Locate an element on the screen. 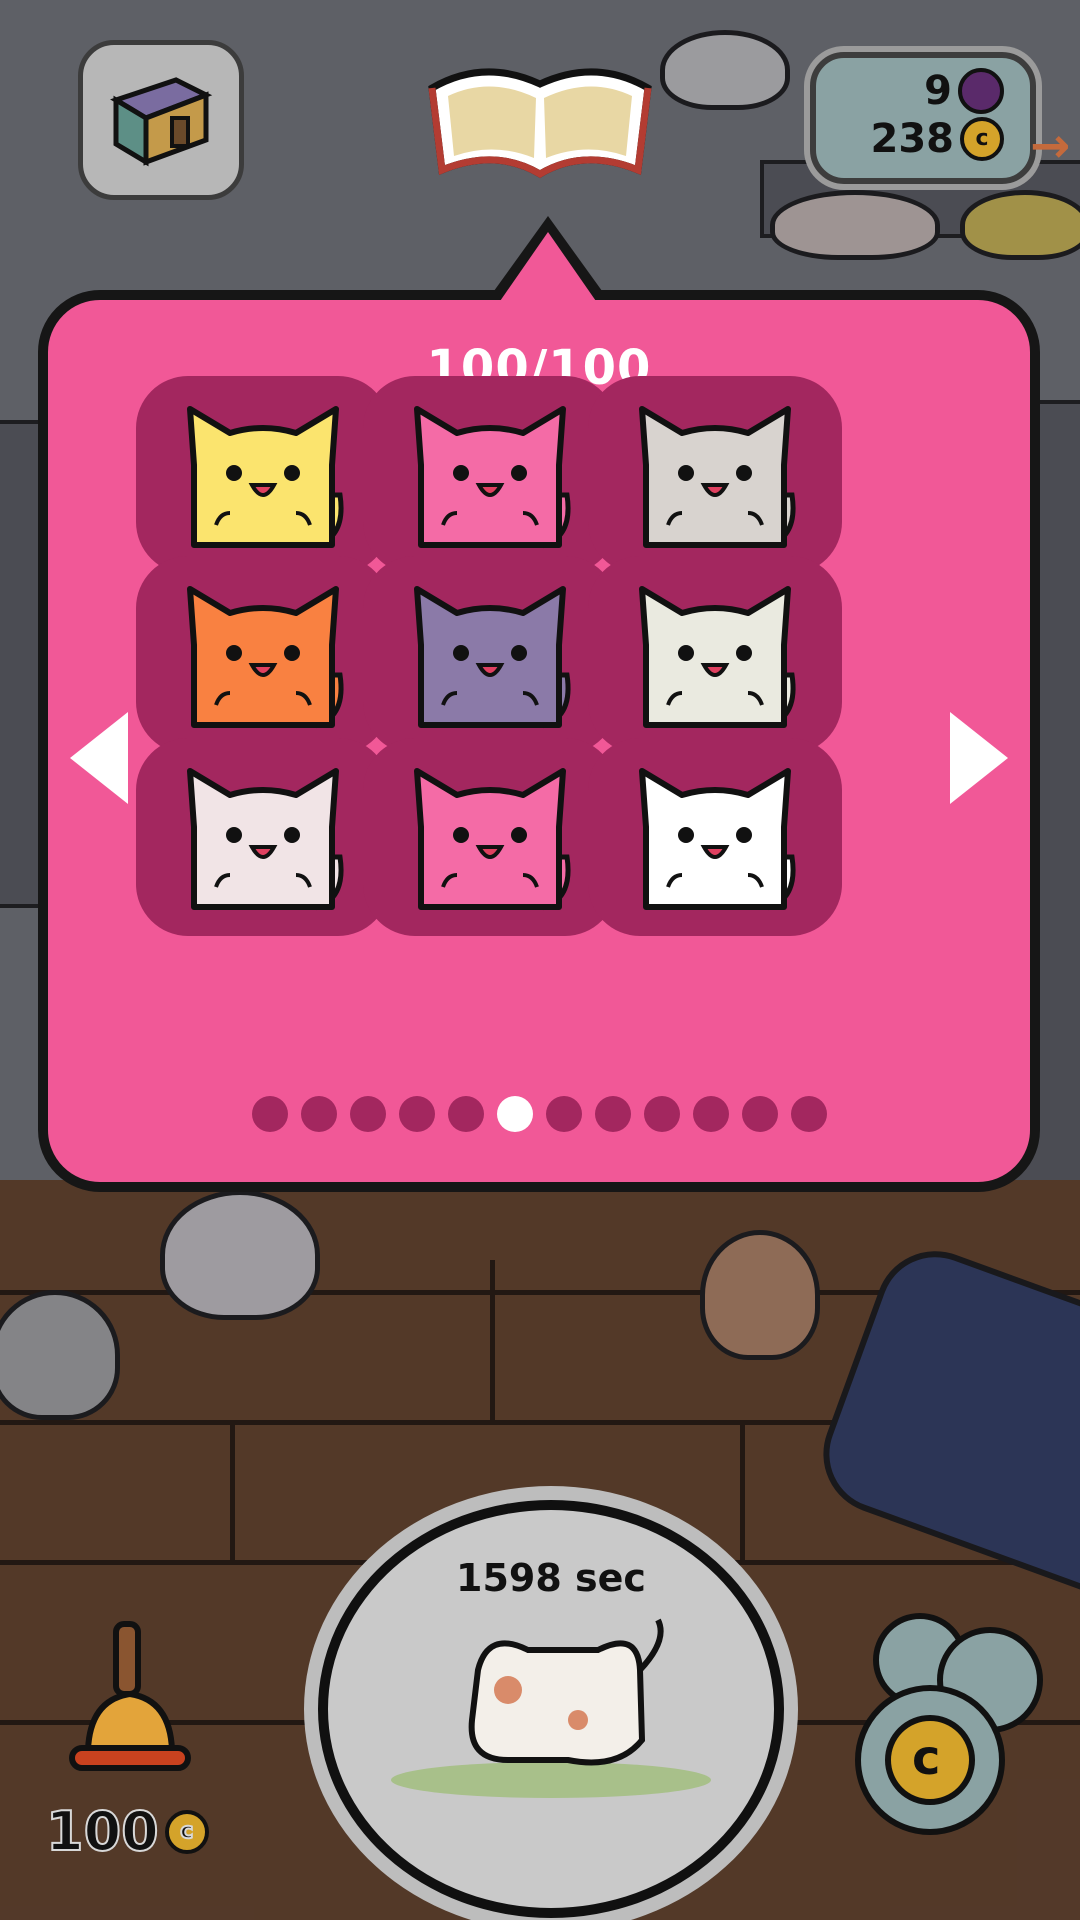 Image resolution: width=1080 pixels, height=1920 pixels. collection-book-button is located at coordinates (540, 121).